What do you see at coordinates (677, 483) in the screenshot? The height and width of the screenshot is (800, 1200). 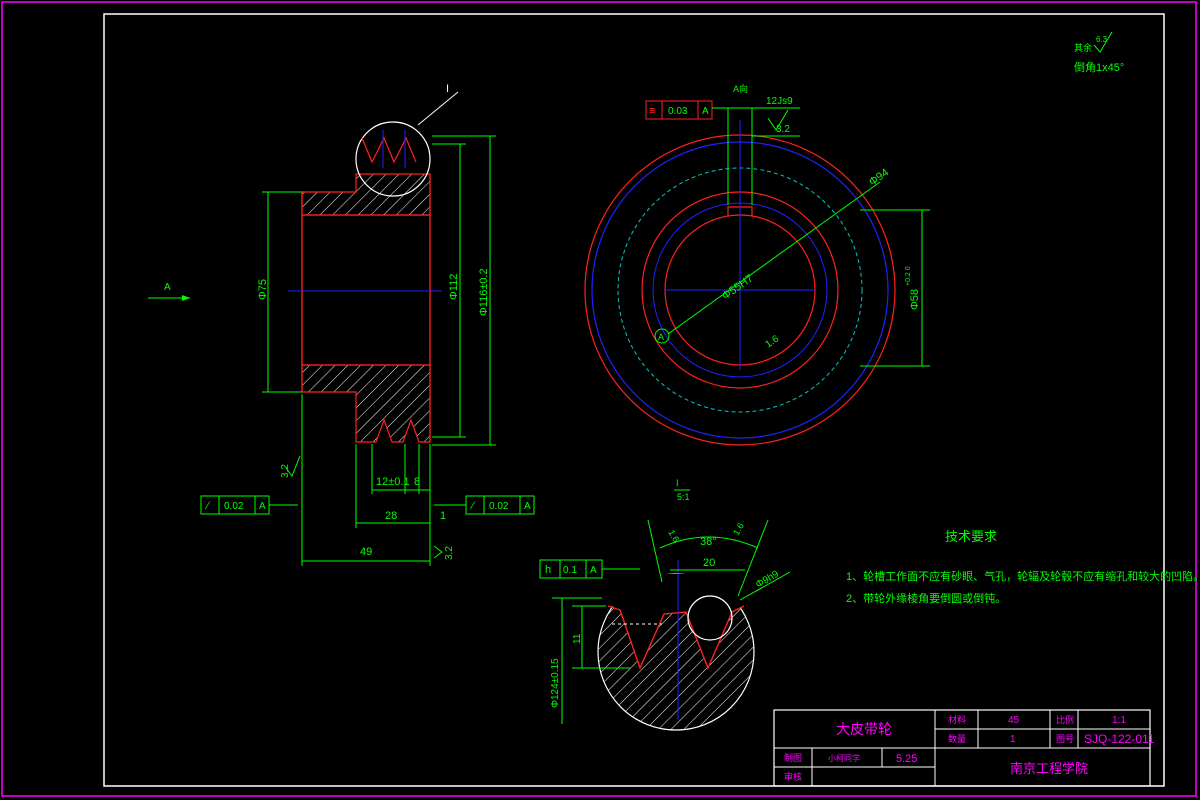 I see `detail-view-tag: I` at bounding box center [677, 483].